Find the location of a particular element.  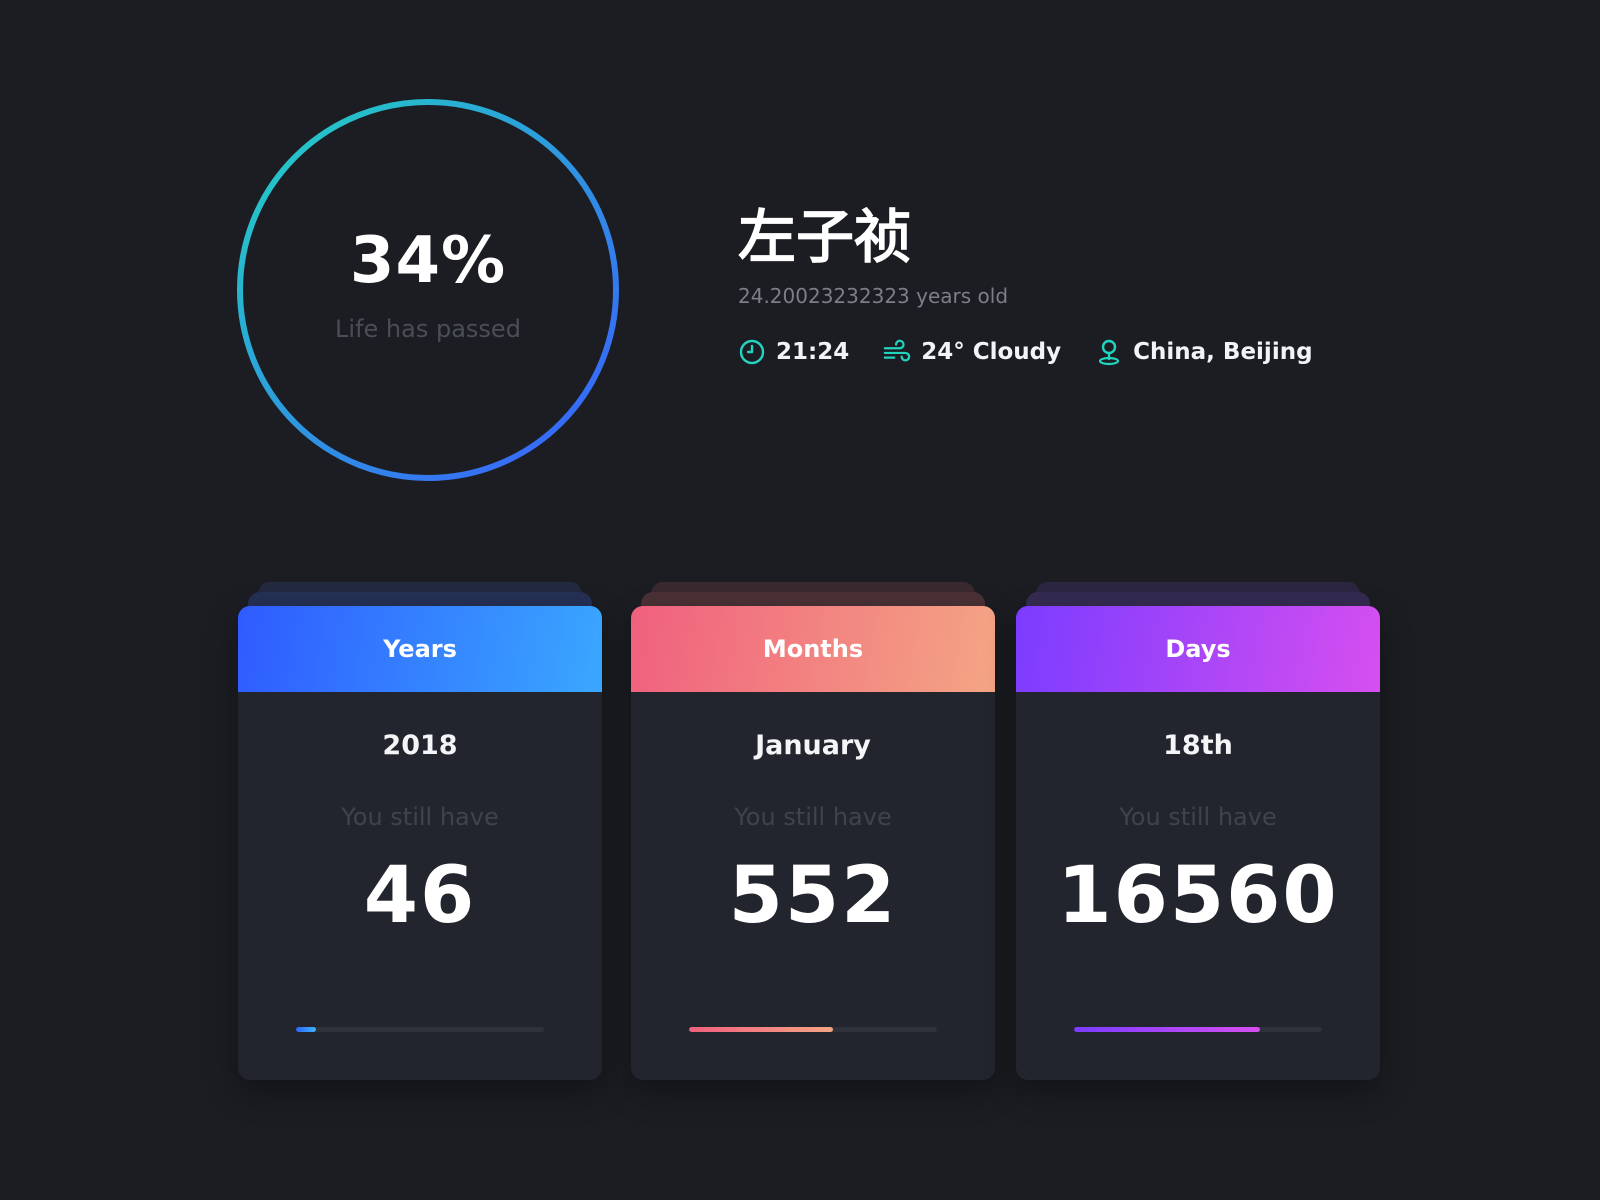

location-pin-icon is located at coordinates (1109, 352).